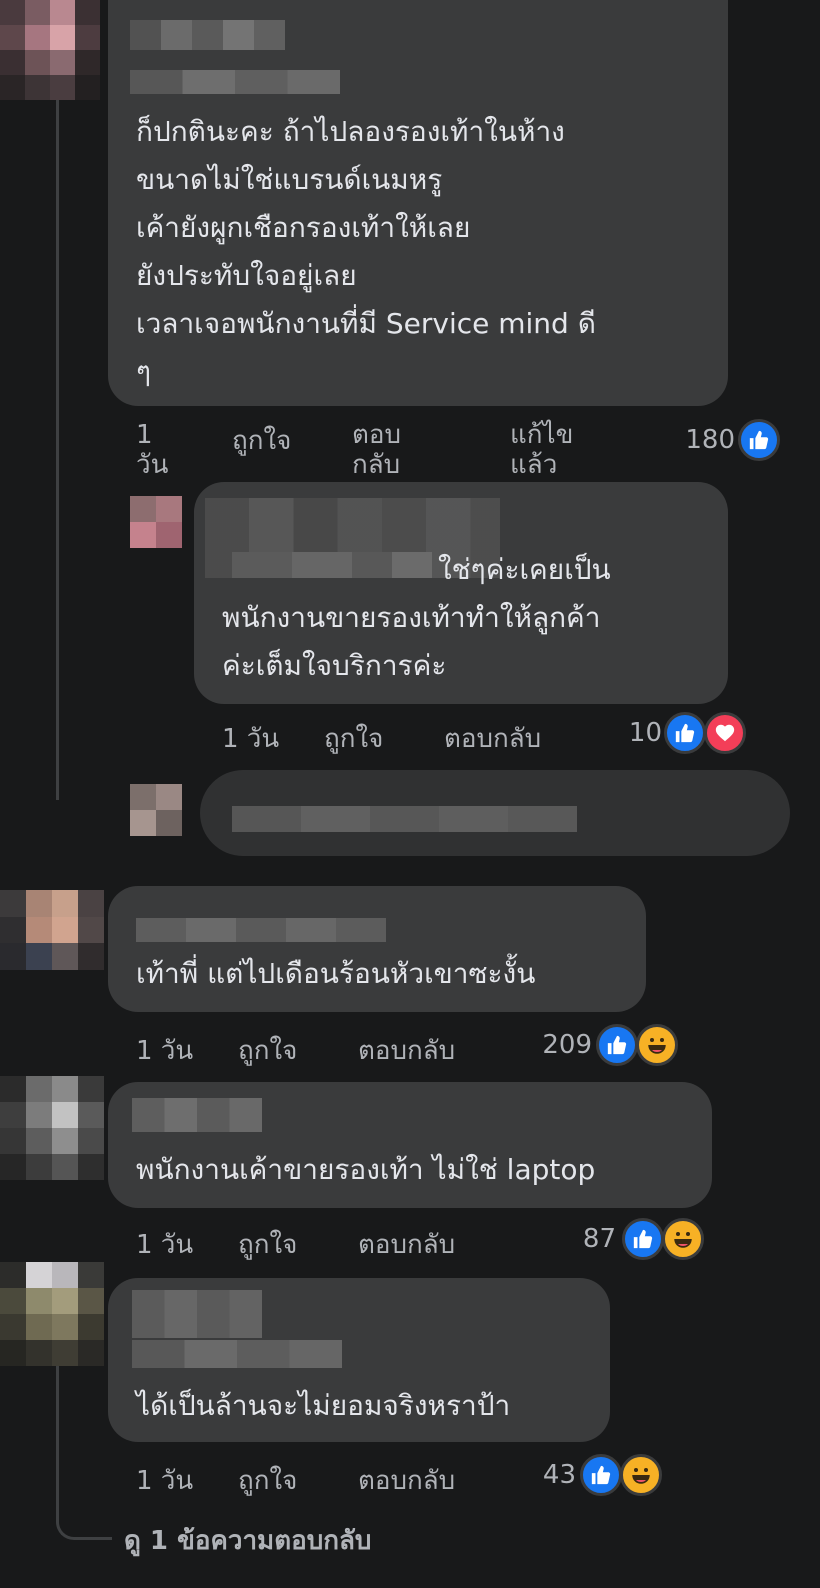  Describe the element at coordinates (366, 1169) in the screenshot. I see `comment-text-line: พนักงานเค้าขายรองเท้า ไม่ใช่ laptop` at that location.